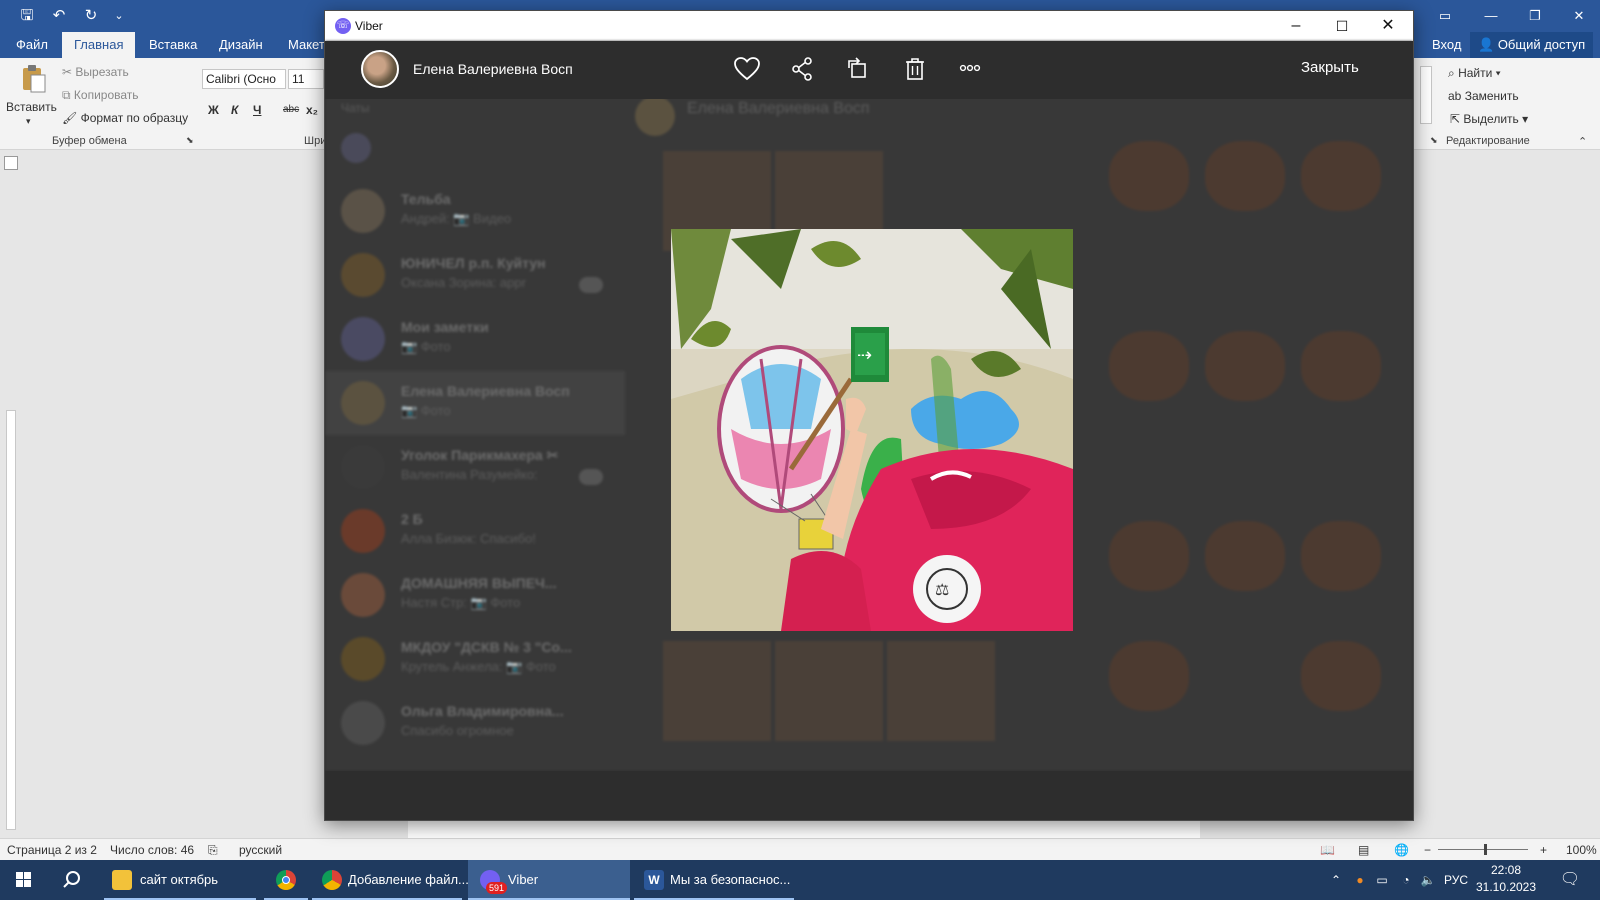  What do you see at coordinates (1327, 850) in the screenshot?
I see `read-mode-icon: 📖` at bounding box center [1327, 850].